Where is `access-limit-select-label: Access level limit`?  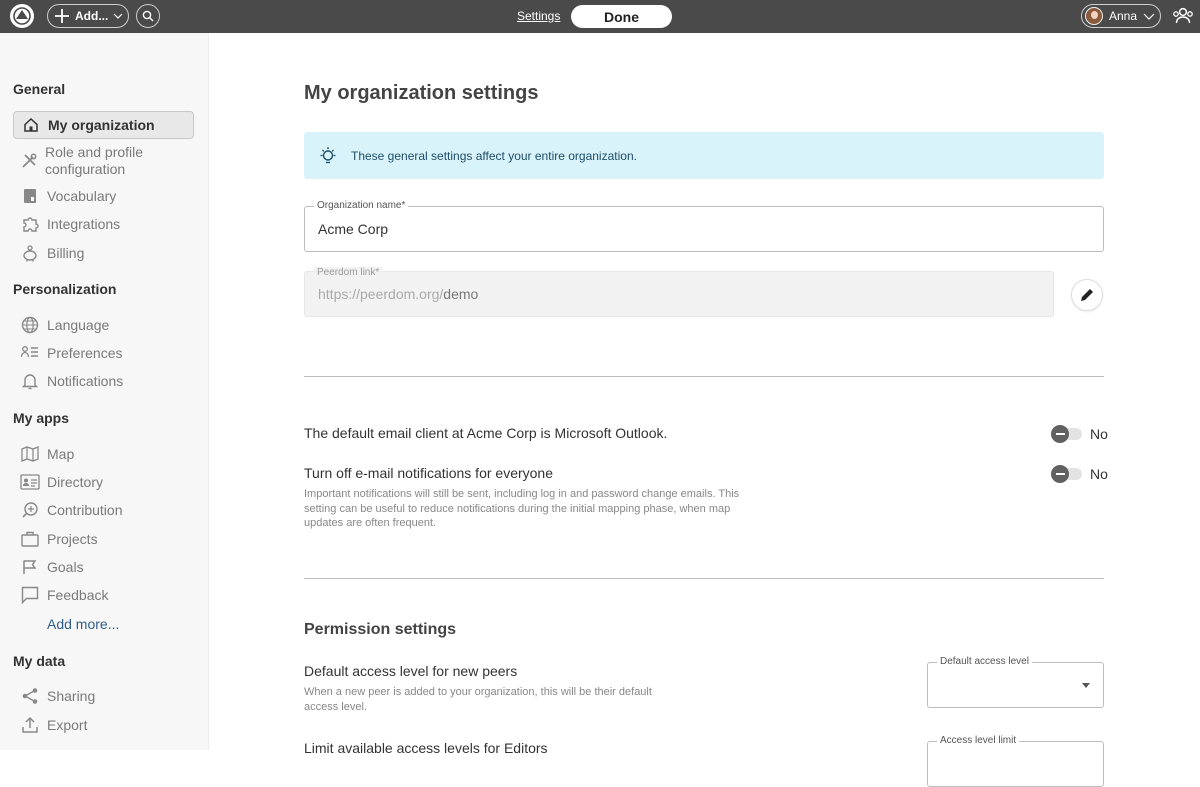
access-limit-select-label: Access level limit is located at coordinates (978, 740).